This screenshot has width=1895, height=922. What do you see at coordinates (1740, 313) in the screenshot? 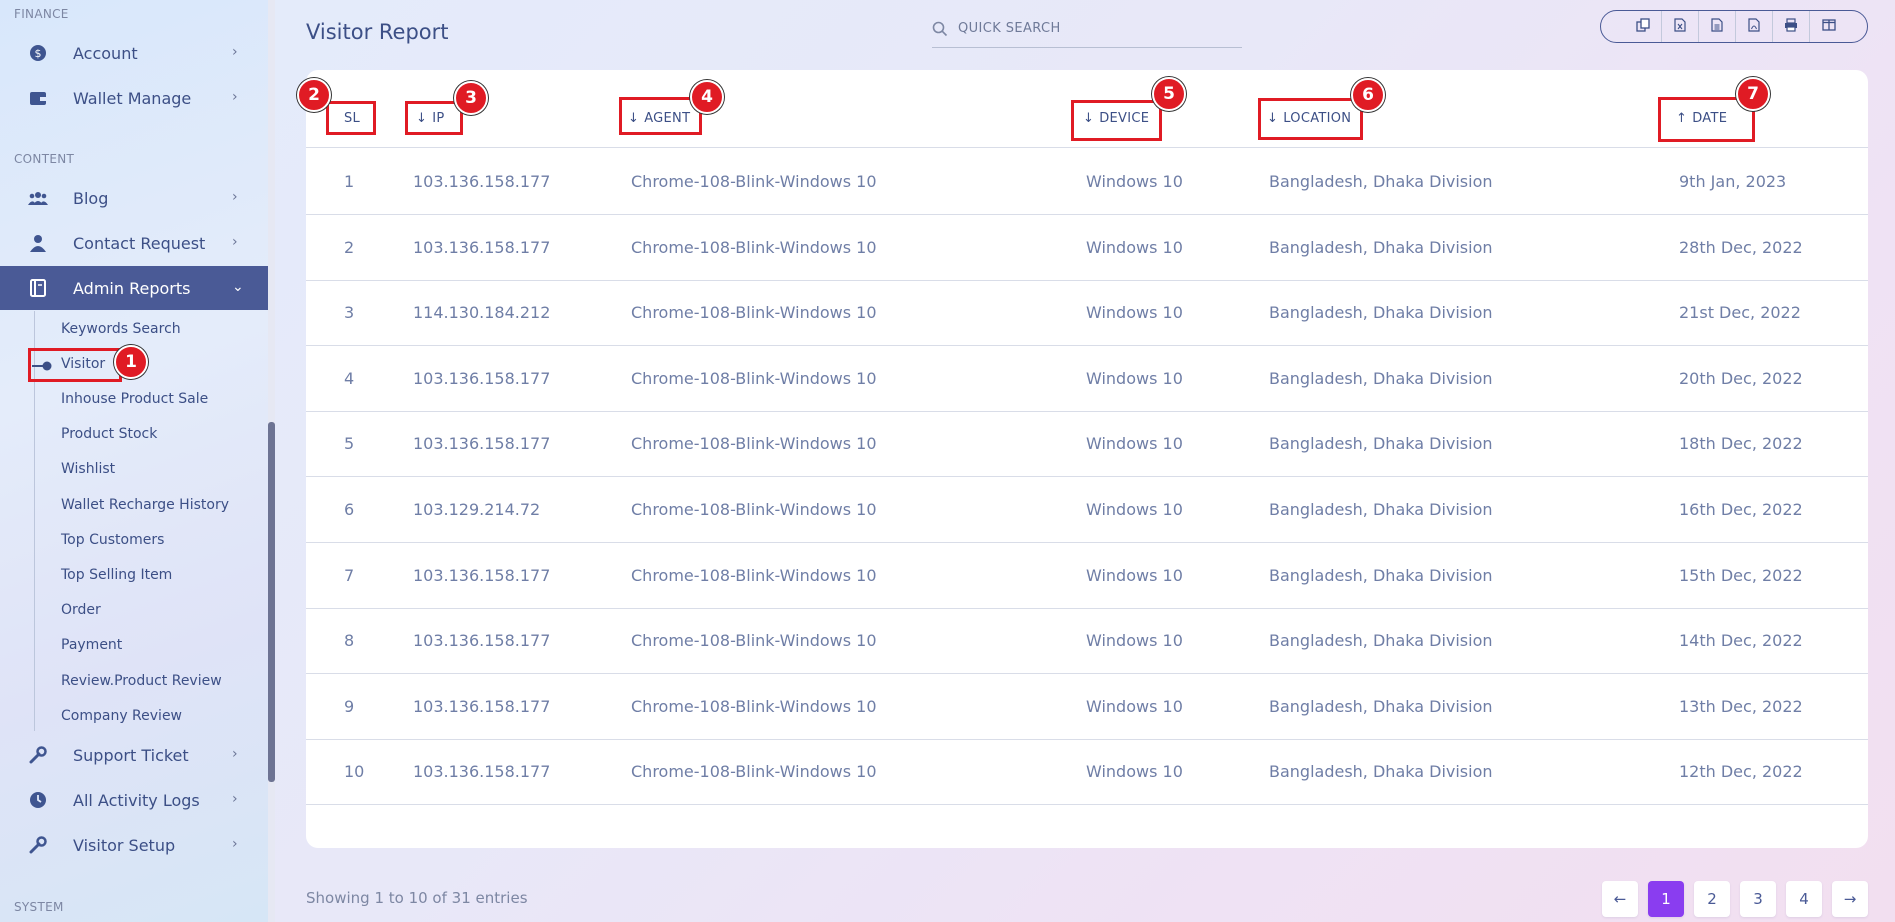
I see `cell-date: 21st Dec, 2022` at bounding box center [1740, 313].